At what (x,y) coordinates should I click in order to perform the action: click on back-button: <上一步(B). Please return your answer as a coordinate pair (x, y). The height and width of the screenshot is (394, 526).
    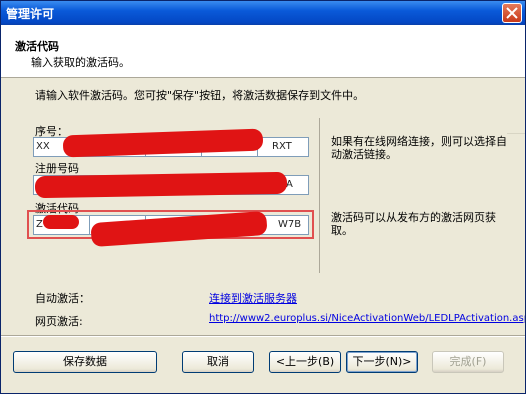
    Looking at the image, I should click on (305, 362).